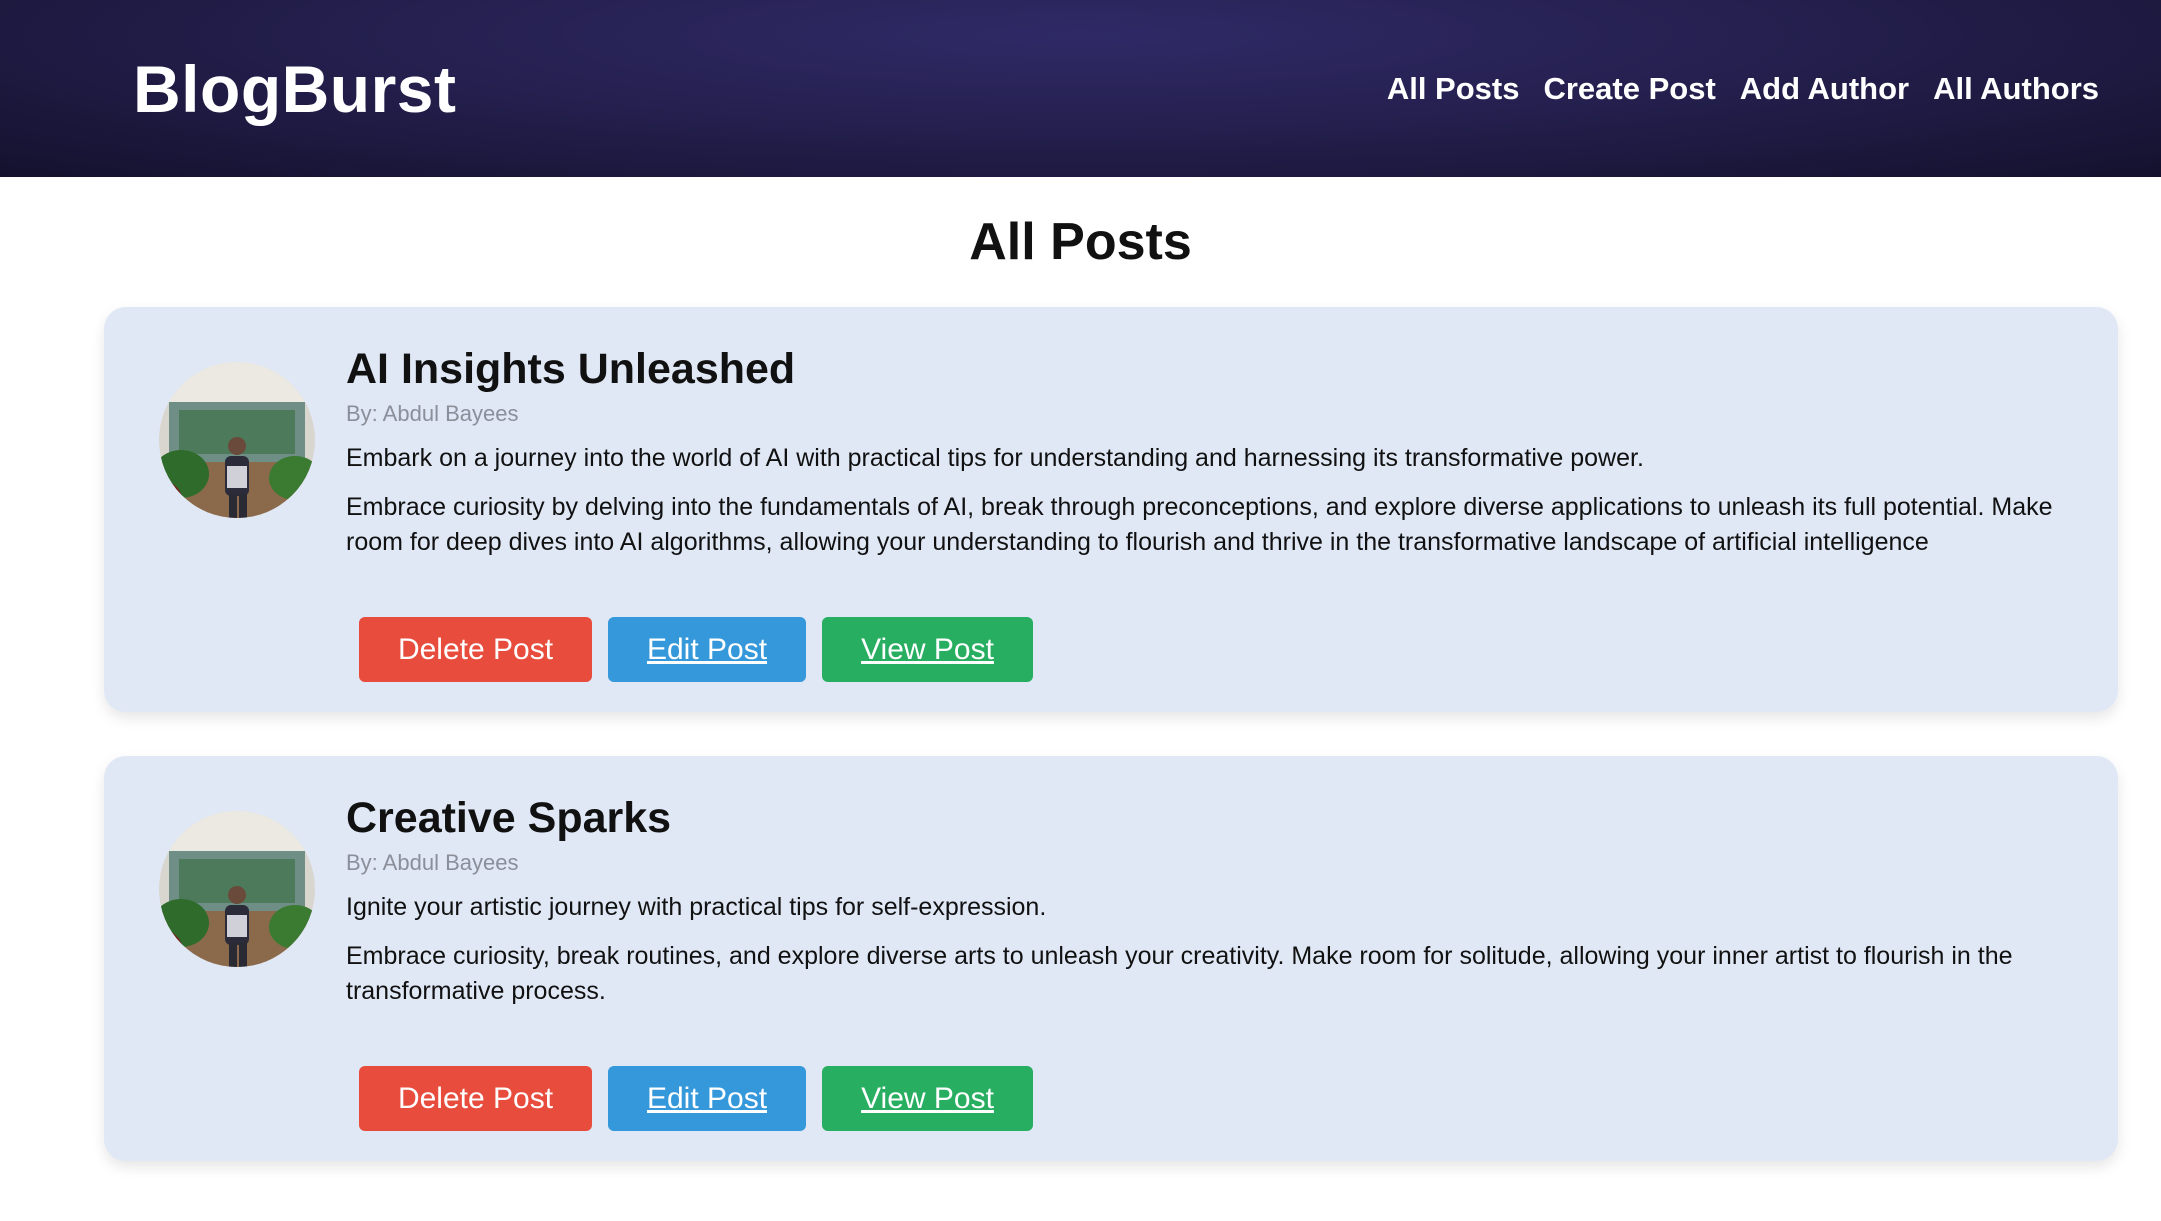  What do you see at coordinates (1080, 242) in the screenshot?
I see `page-title: All Posts` at bounding box center [1080, 242].